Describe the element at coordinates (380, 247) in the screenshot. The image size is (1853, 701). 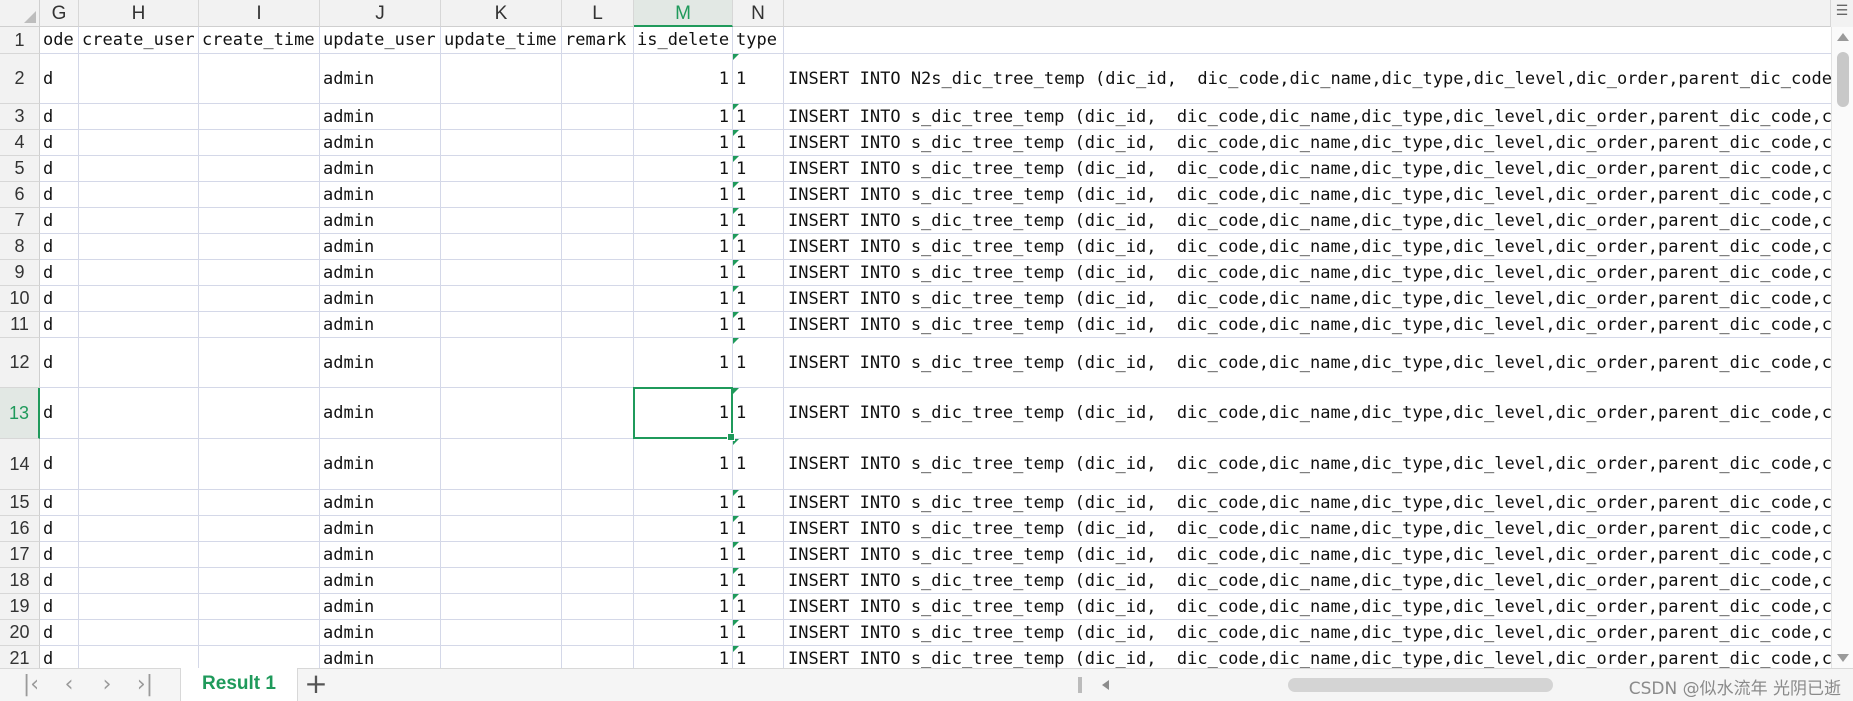
I see `cell-j8: admin` at that location.